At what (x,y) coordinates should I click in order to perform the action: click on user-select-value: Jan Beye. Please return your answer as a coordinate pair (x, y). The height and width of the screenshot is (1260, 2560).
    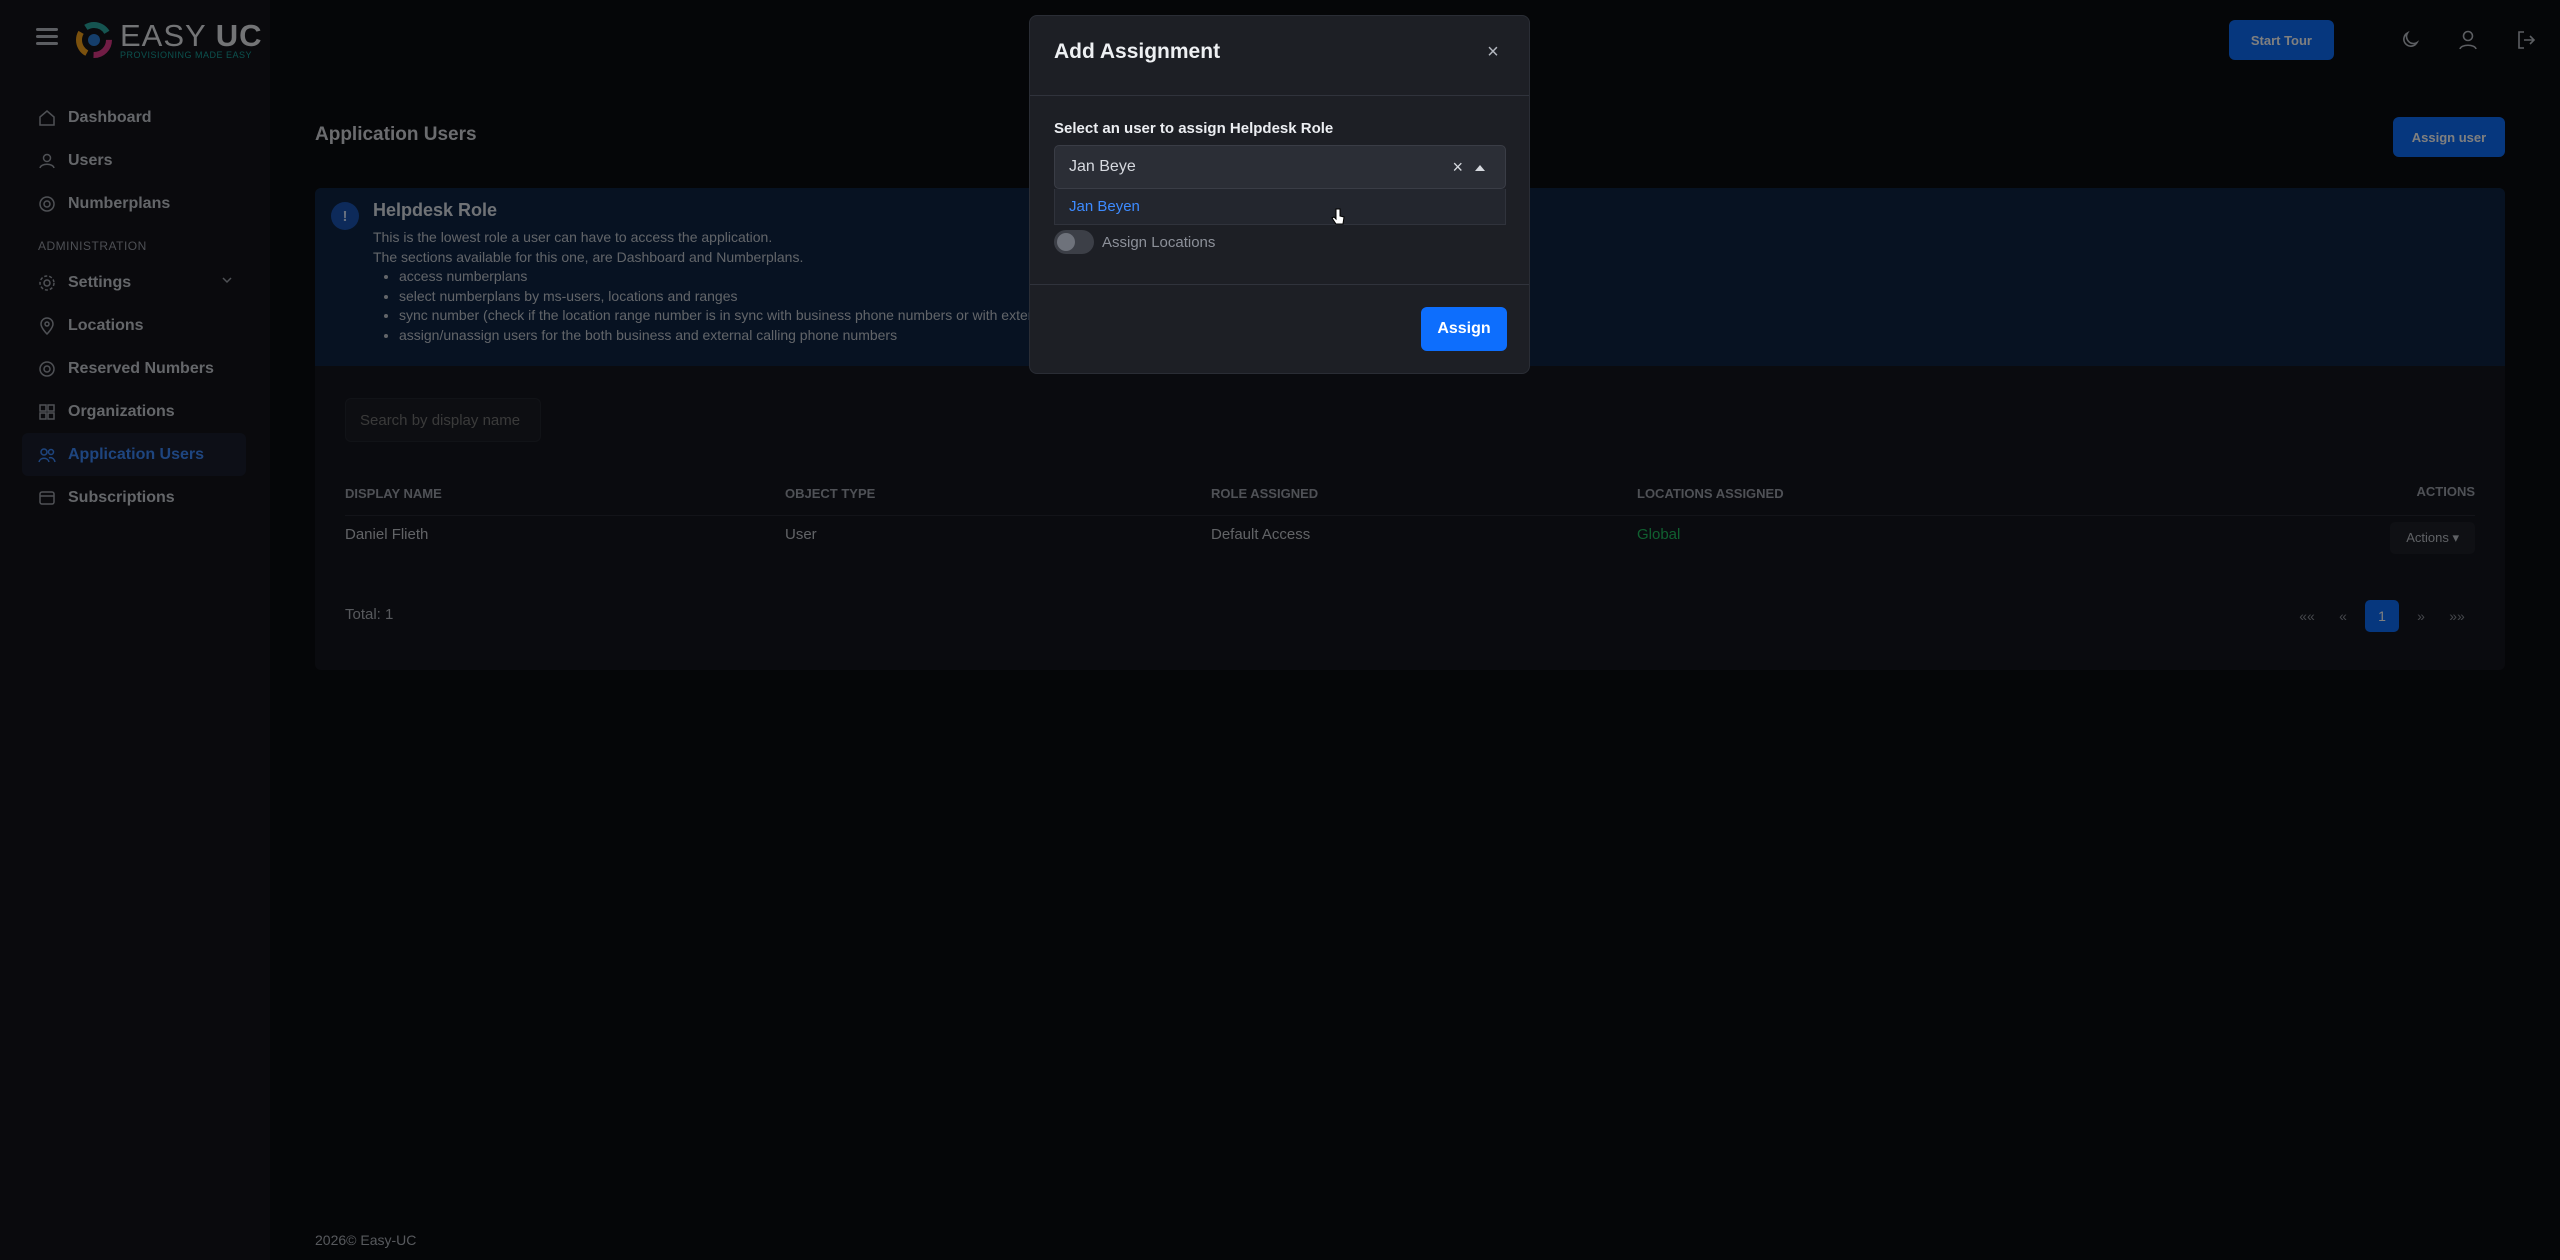
    Looking at the image, I should click on (1102, 167).